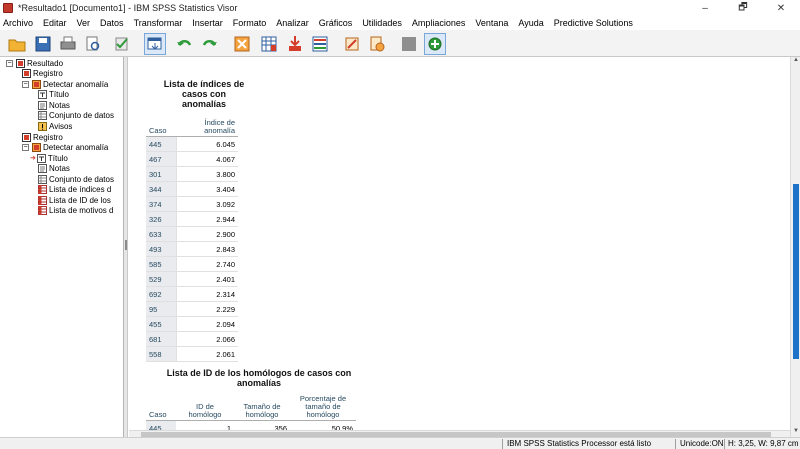 This screenshot has height=449, width=800. I want to click on tree-item: Lista de motivos d, so click(75, 210).